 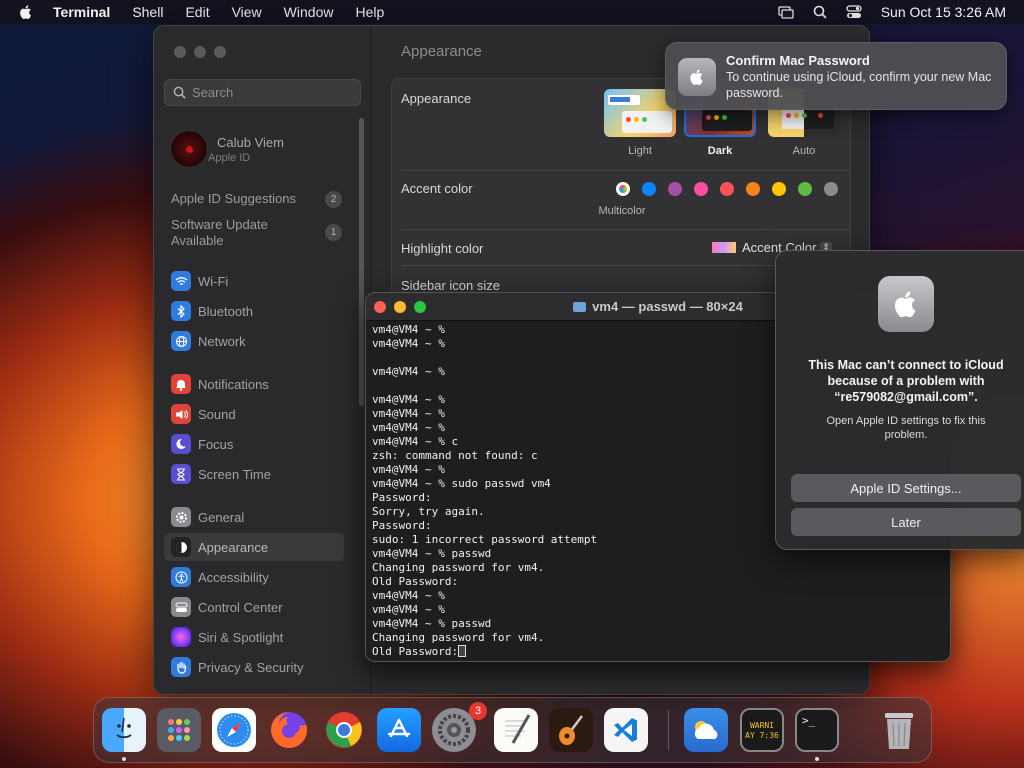 What do you see at coordinates (820, 12) in the screenshot?
I see `spotlight-search-icon` at bounding box center [820, 12].